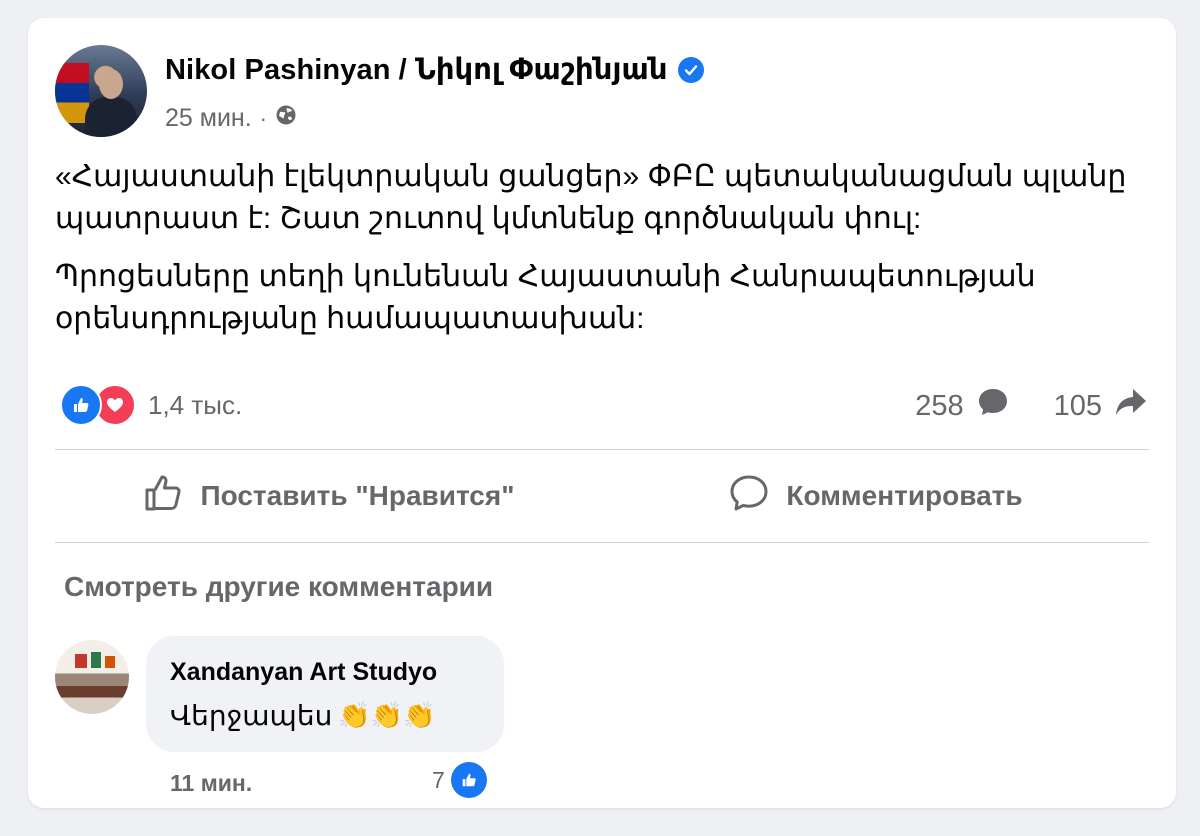 The width and height of the screenshot is (1200, 836). What do you see at coordinates (303, 672) in the screenshot?
I see `commenter-name: Xandanyan Art Studyo` at bounding box center [303, 672].